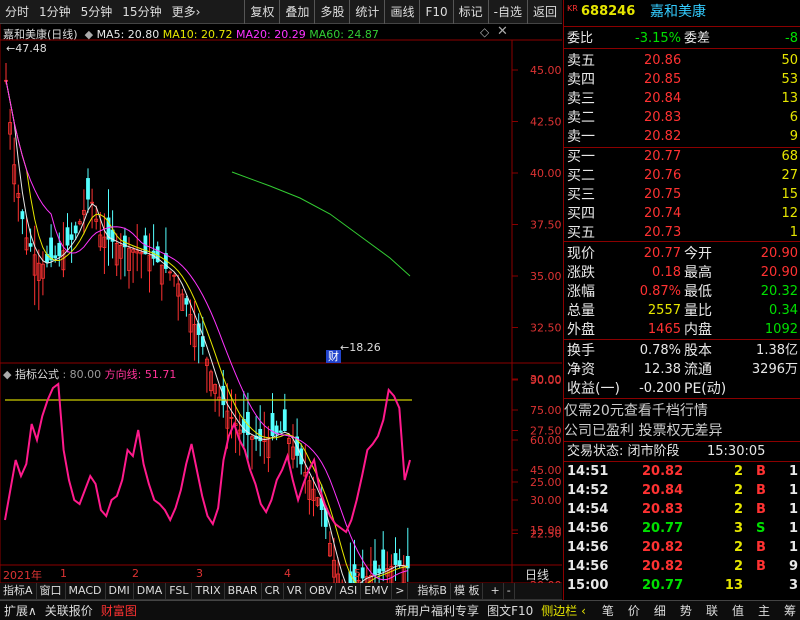  Describe the element at coordinates (588, 490) in the screenshot. I see `tick-time: 14:52` at that location.